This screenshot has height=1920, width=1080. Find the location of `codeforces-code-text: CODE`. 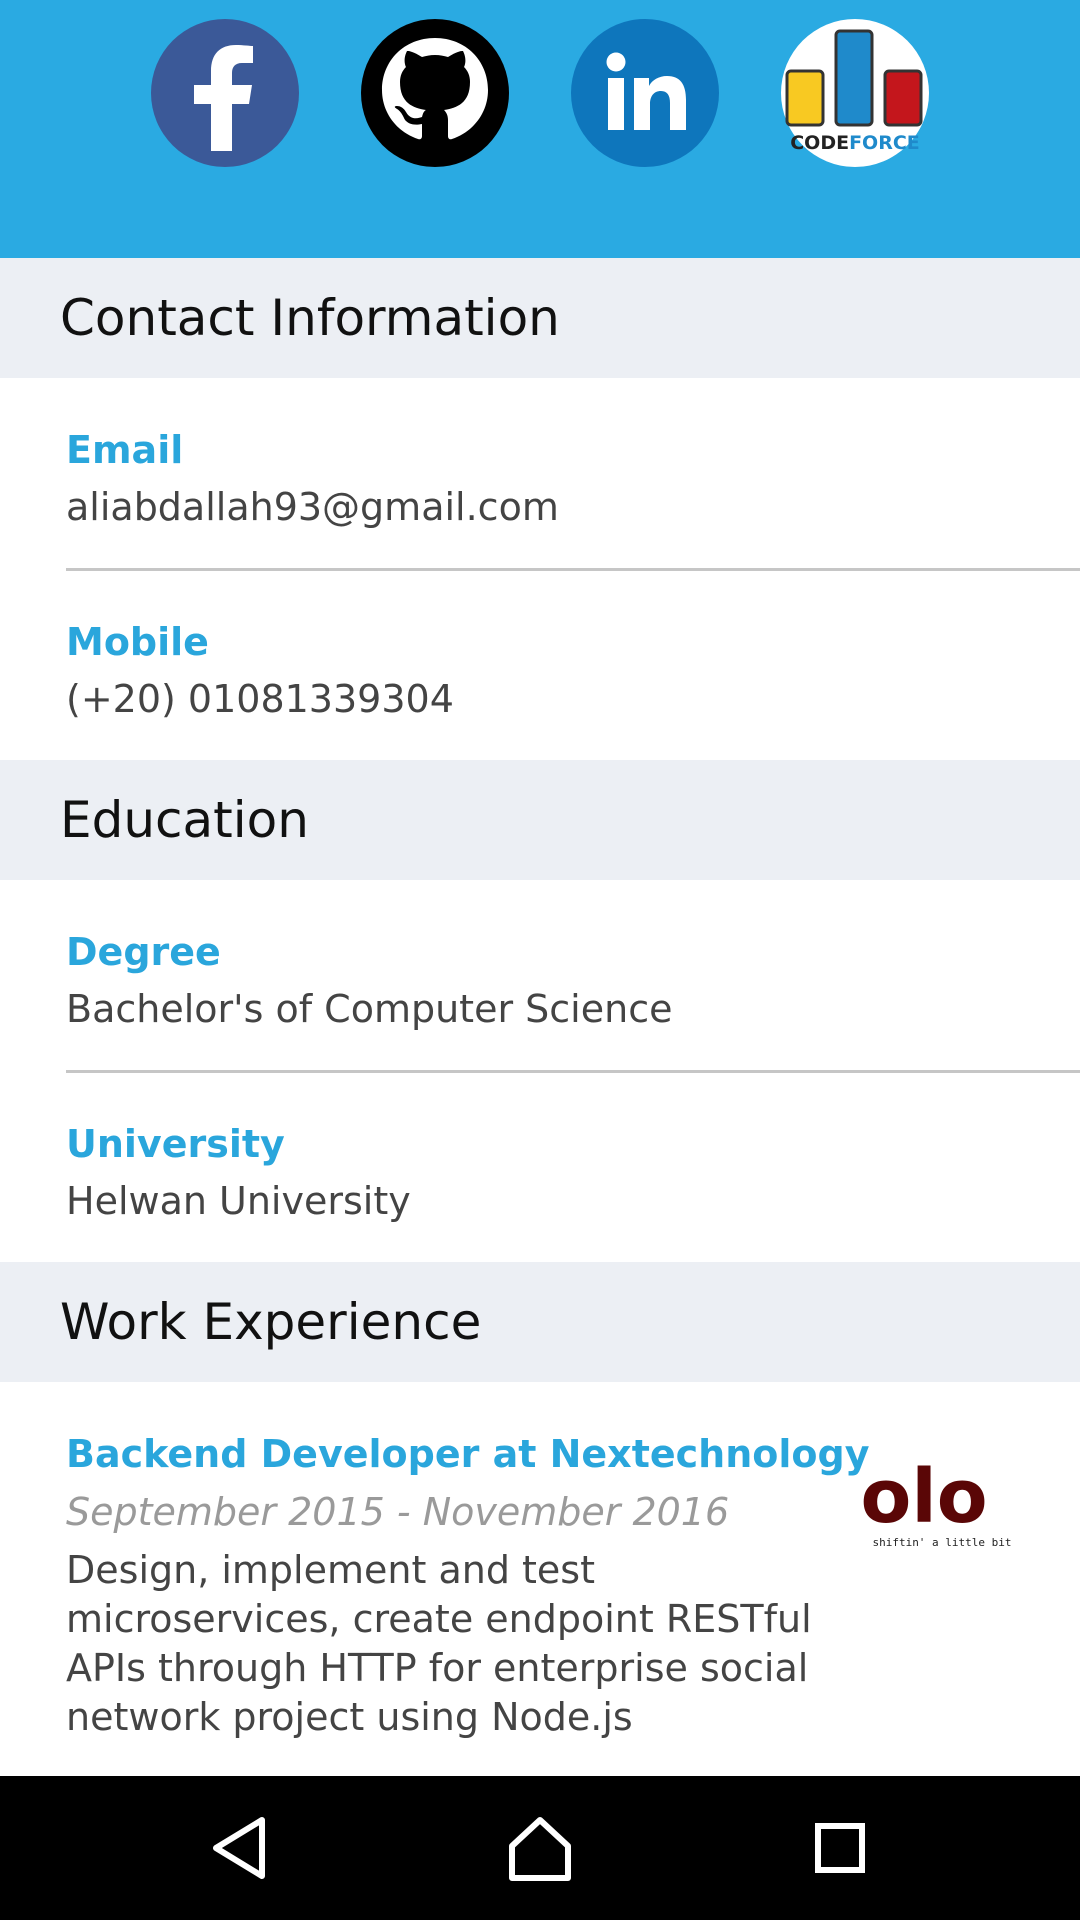

codeforces-code-text: CODE is located at coordinates (819, 143).